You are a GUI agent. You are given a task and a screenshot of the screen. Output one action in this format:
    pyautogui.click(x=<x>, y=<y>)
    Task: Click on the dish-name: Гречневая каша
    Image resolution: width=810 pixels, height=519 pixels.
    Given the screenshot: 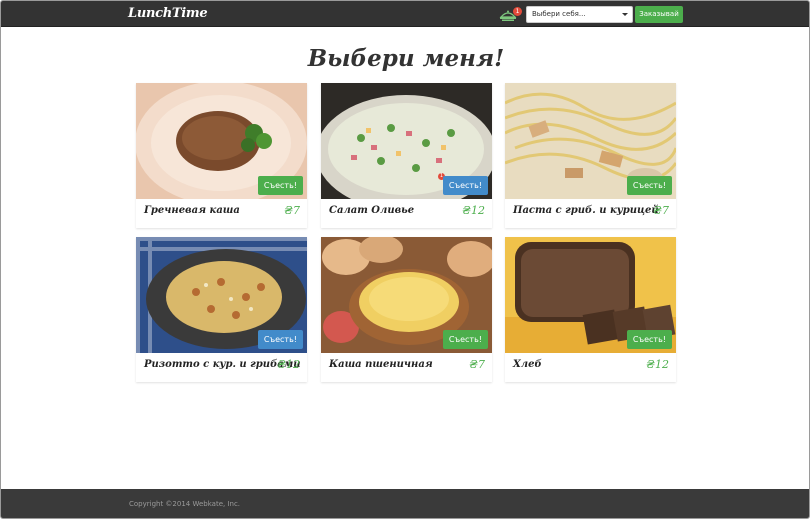 What is the action you would take?
    pyautogui.click(x=192, y=210)
    